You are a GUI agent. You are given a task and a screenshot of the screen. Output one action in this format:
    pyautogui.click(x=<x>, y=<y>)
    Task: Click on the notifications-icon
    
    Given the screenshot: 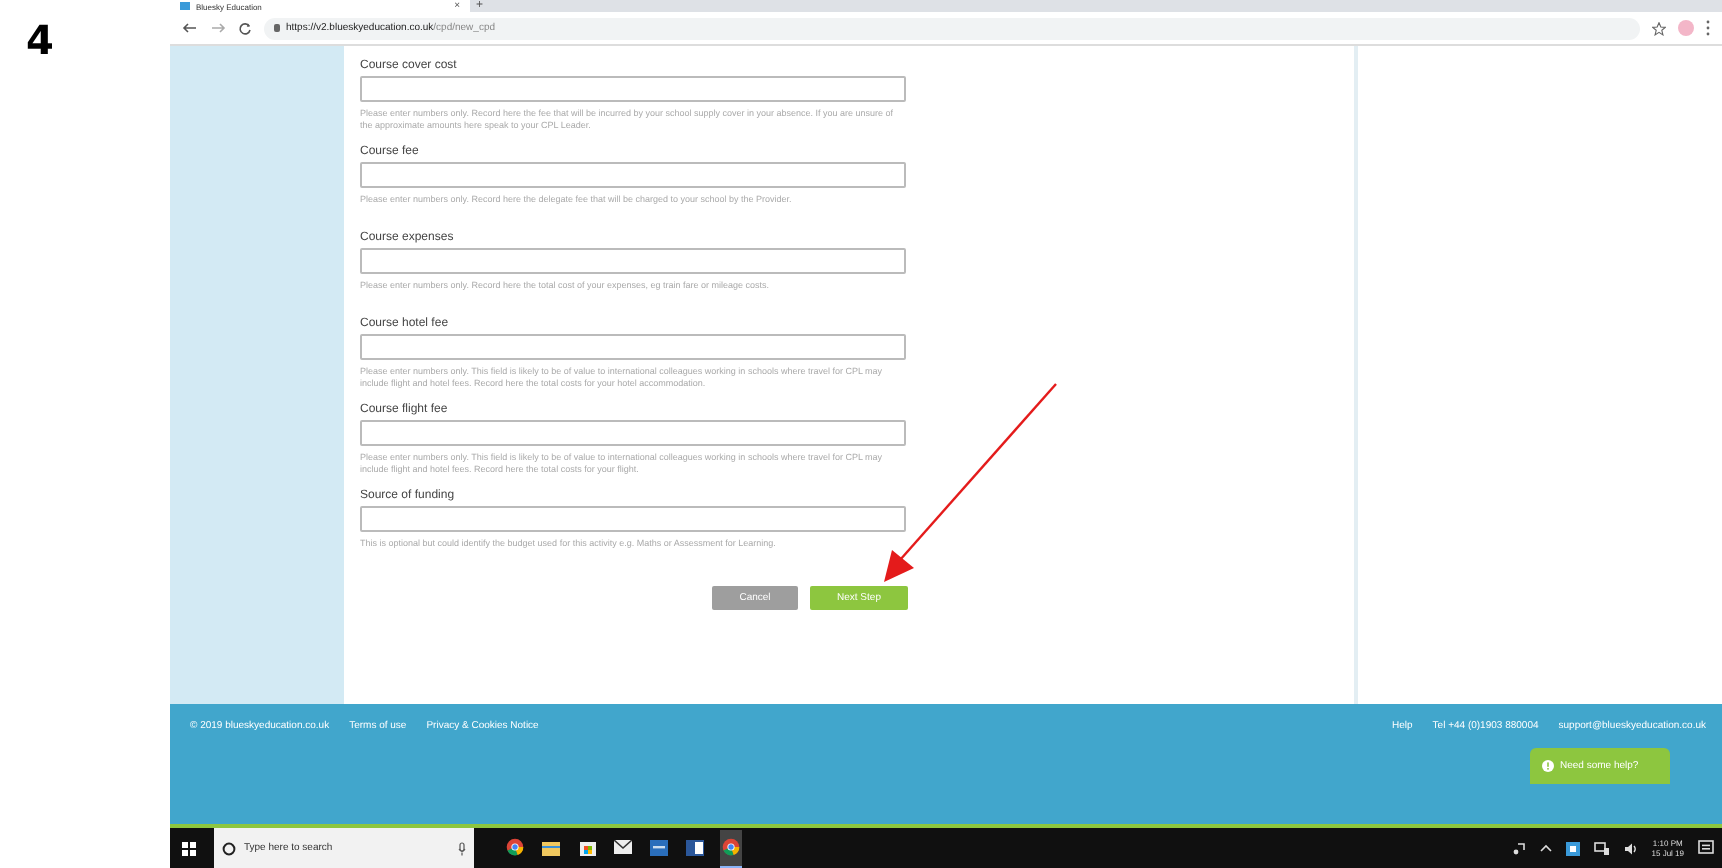 What is the action you would take?
    pyautogui.click(x=1706, y=848)
    